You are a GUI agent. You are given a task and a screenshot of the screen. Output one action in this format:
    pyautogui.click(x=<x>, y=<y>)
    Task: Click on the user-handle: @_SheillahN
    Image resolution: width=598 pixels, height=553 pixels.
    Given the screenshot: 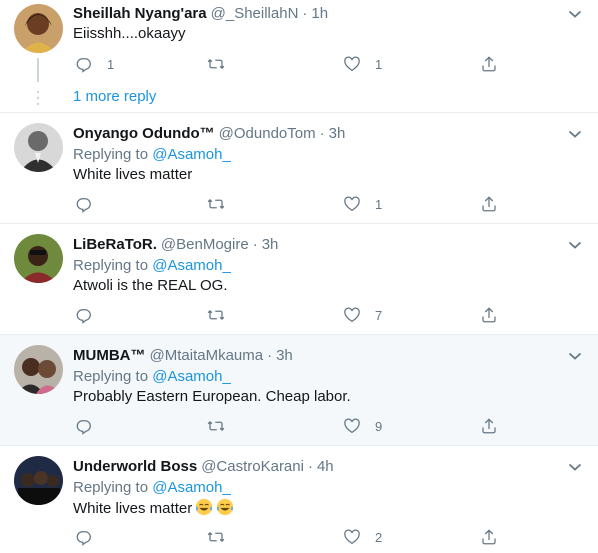 What is the action you would take?
    pyautogui.click(x=255, y=13)
    